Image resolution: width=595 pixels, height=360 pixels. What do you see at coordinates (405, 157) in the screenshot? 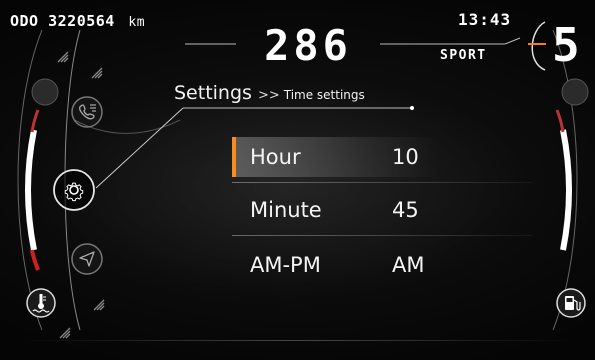
I see `setting-value: 10` at bounding box center [405, 157].